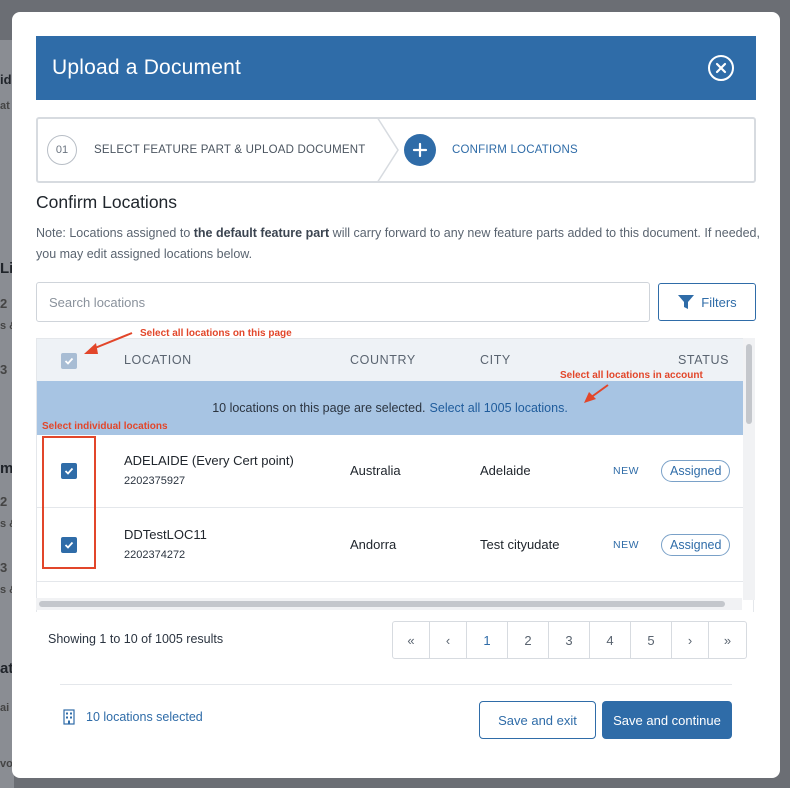 The height and width of the screenshot is (788, 790). I want to click on close-button, so click(721, 68).